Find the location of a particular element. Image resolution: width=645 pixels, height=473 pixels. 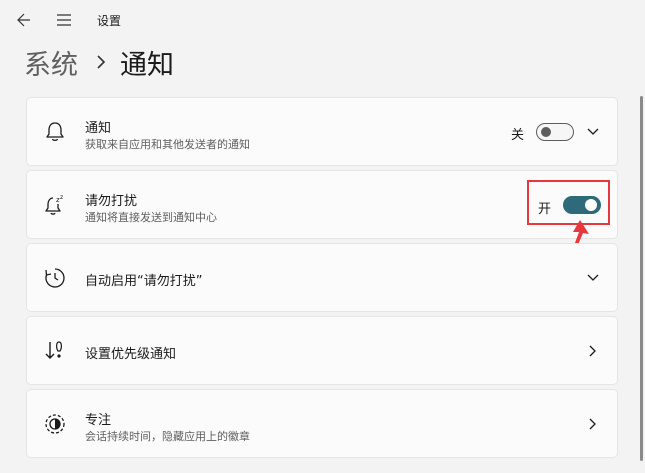

back-arrow-icon is located at coordinates (23, 20).